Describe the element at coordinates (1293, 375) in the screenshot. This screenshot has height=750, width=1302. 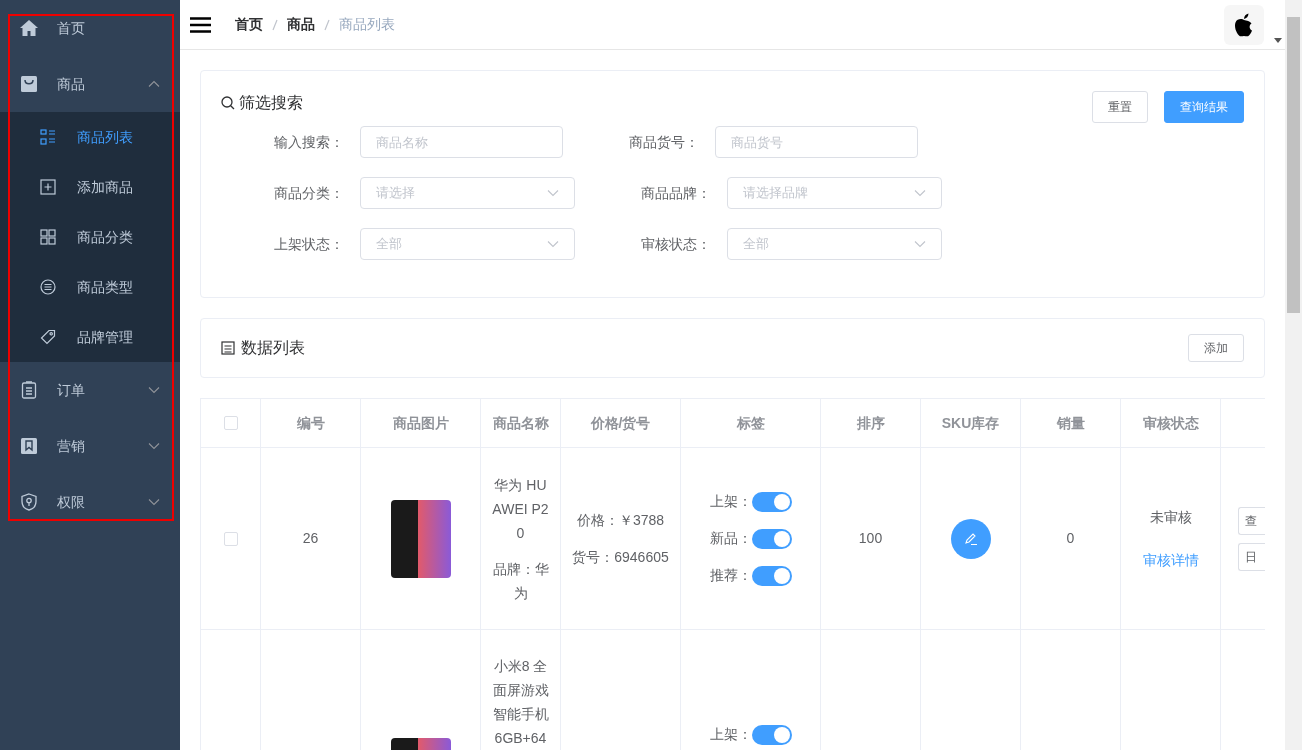
I see `scrollbar` at that location.